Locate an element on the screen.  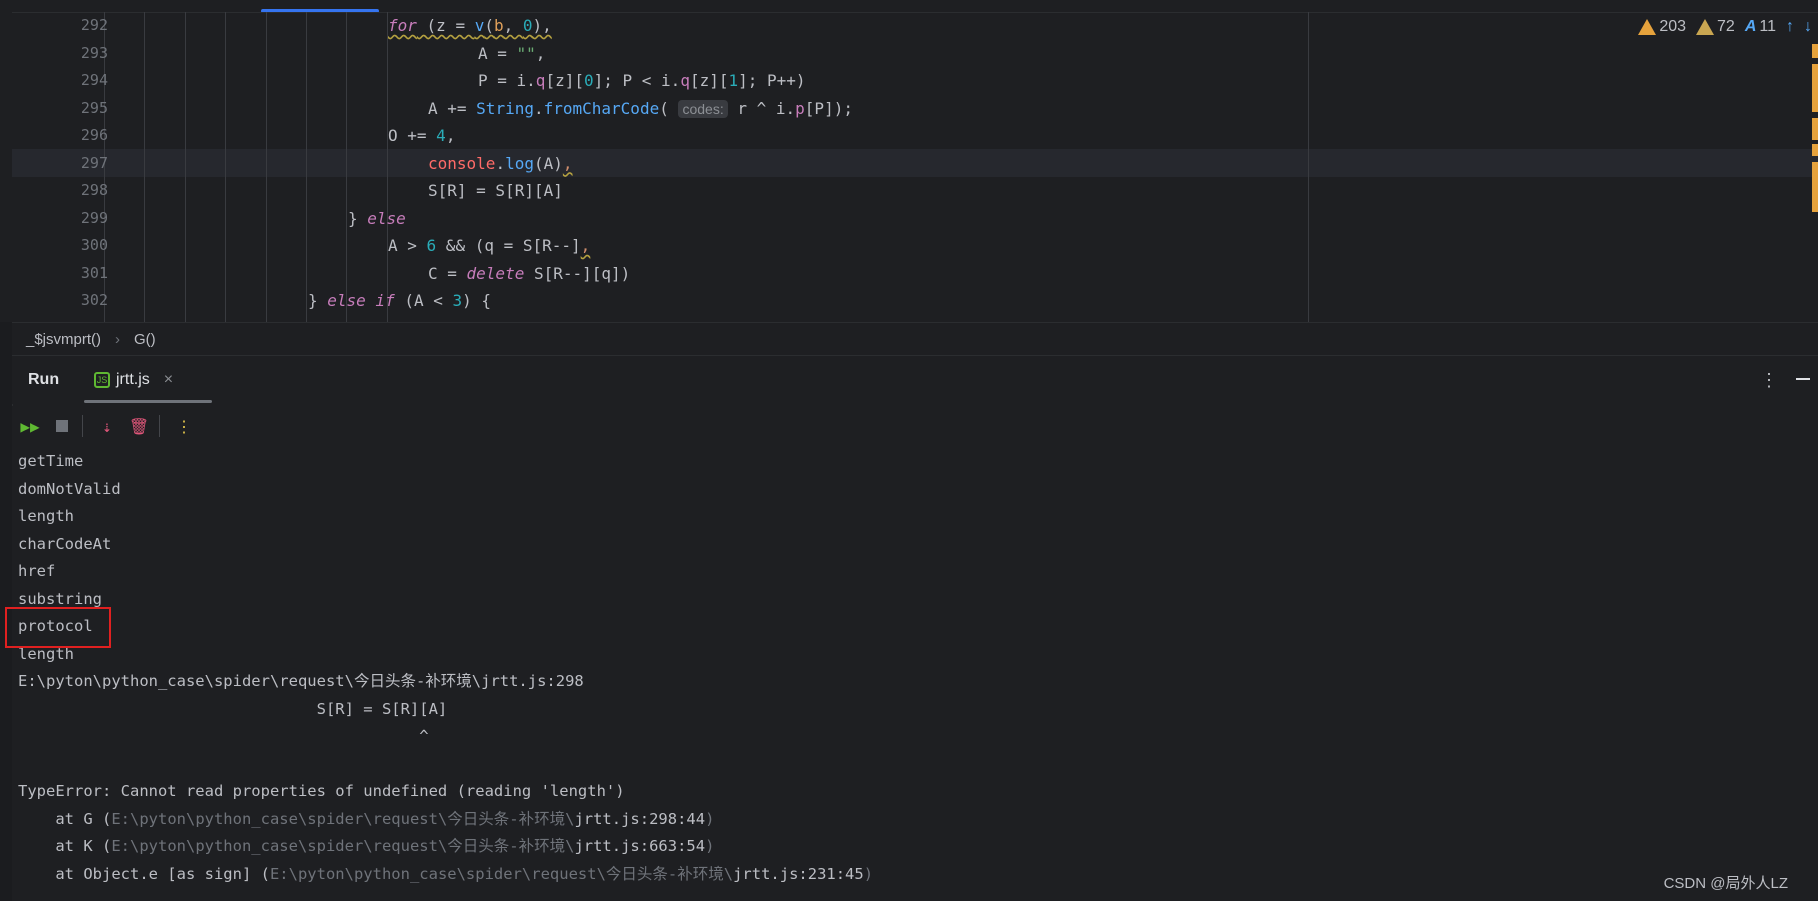
line-number: 298 is located at coordinates (94, 190).